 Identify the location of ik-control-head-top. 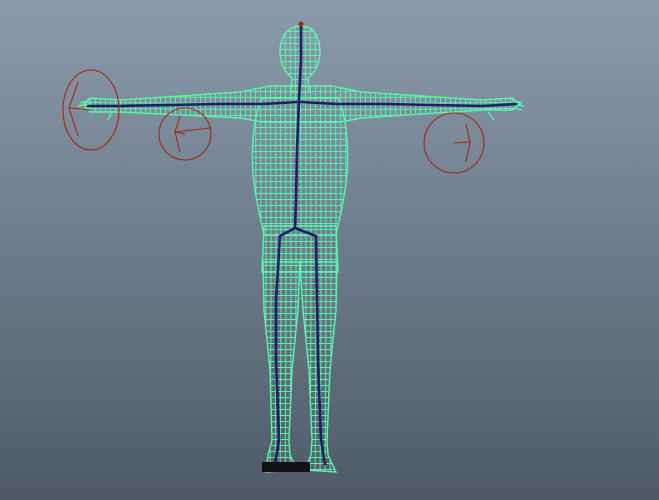
(301, 24).